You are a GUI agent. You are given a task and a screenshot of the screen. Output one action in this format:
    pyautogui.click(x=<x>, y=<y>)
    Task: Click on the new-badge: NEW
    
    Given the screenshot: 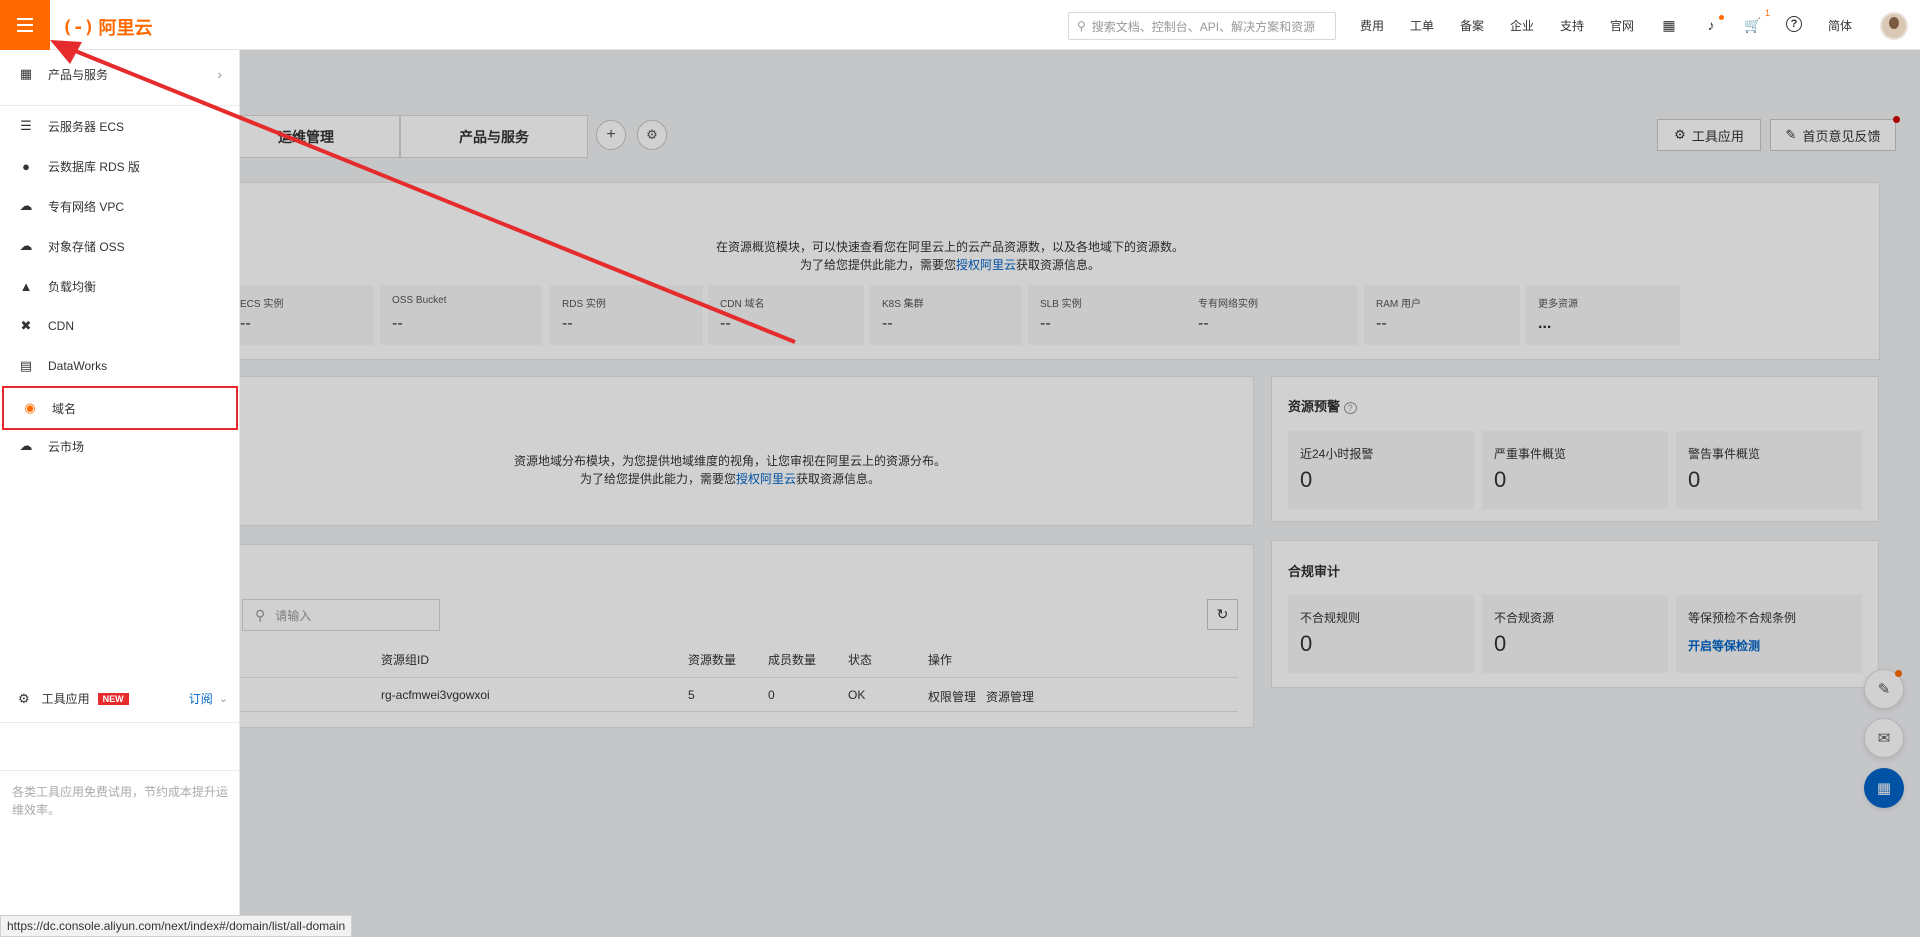 What is the action you would take?
    pyautogui.click(x=113, y=698)
    